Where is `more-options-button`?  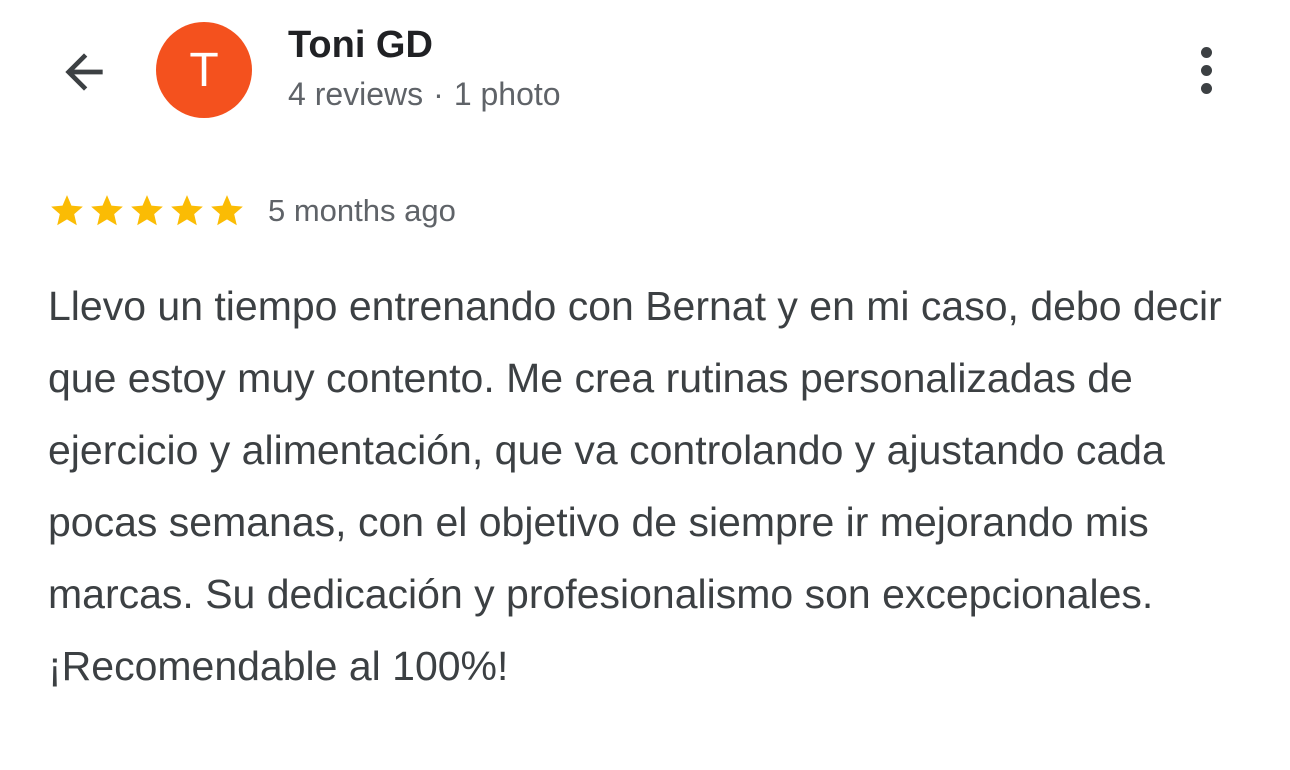
more-options-button is located at coordinates (1206, 70).